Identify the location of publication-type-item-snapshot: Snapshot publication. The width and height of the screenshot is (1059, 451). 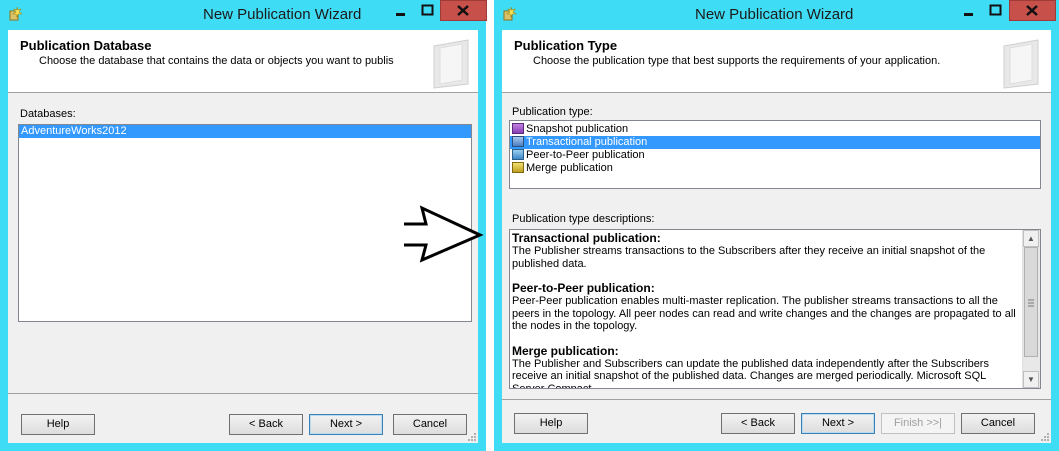
(775, 129).